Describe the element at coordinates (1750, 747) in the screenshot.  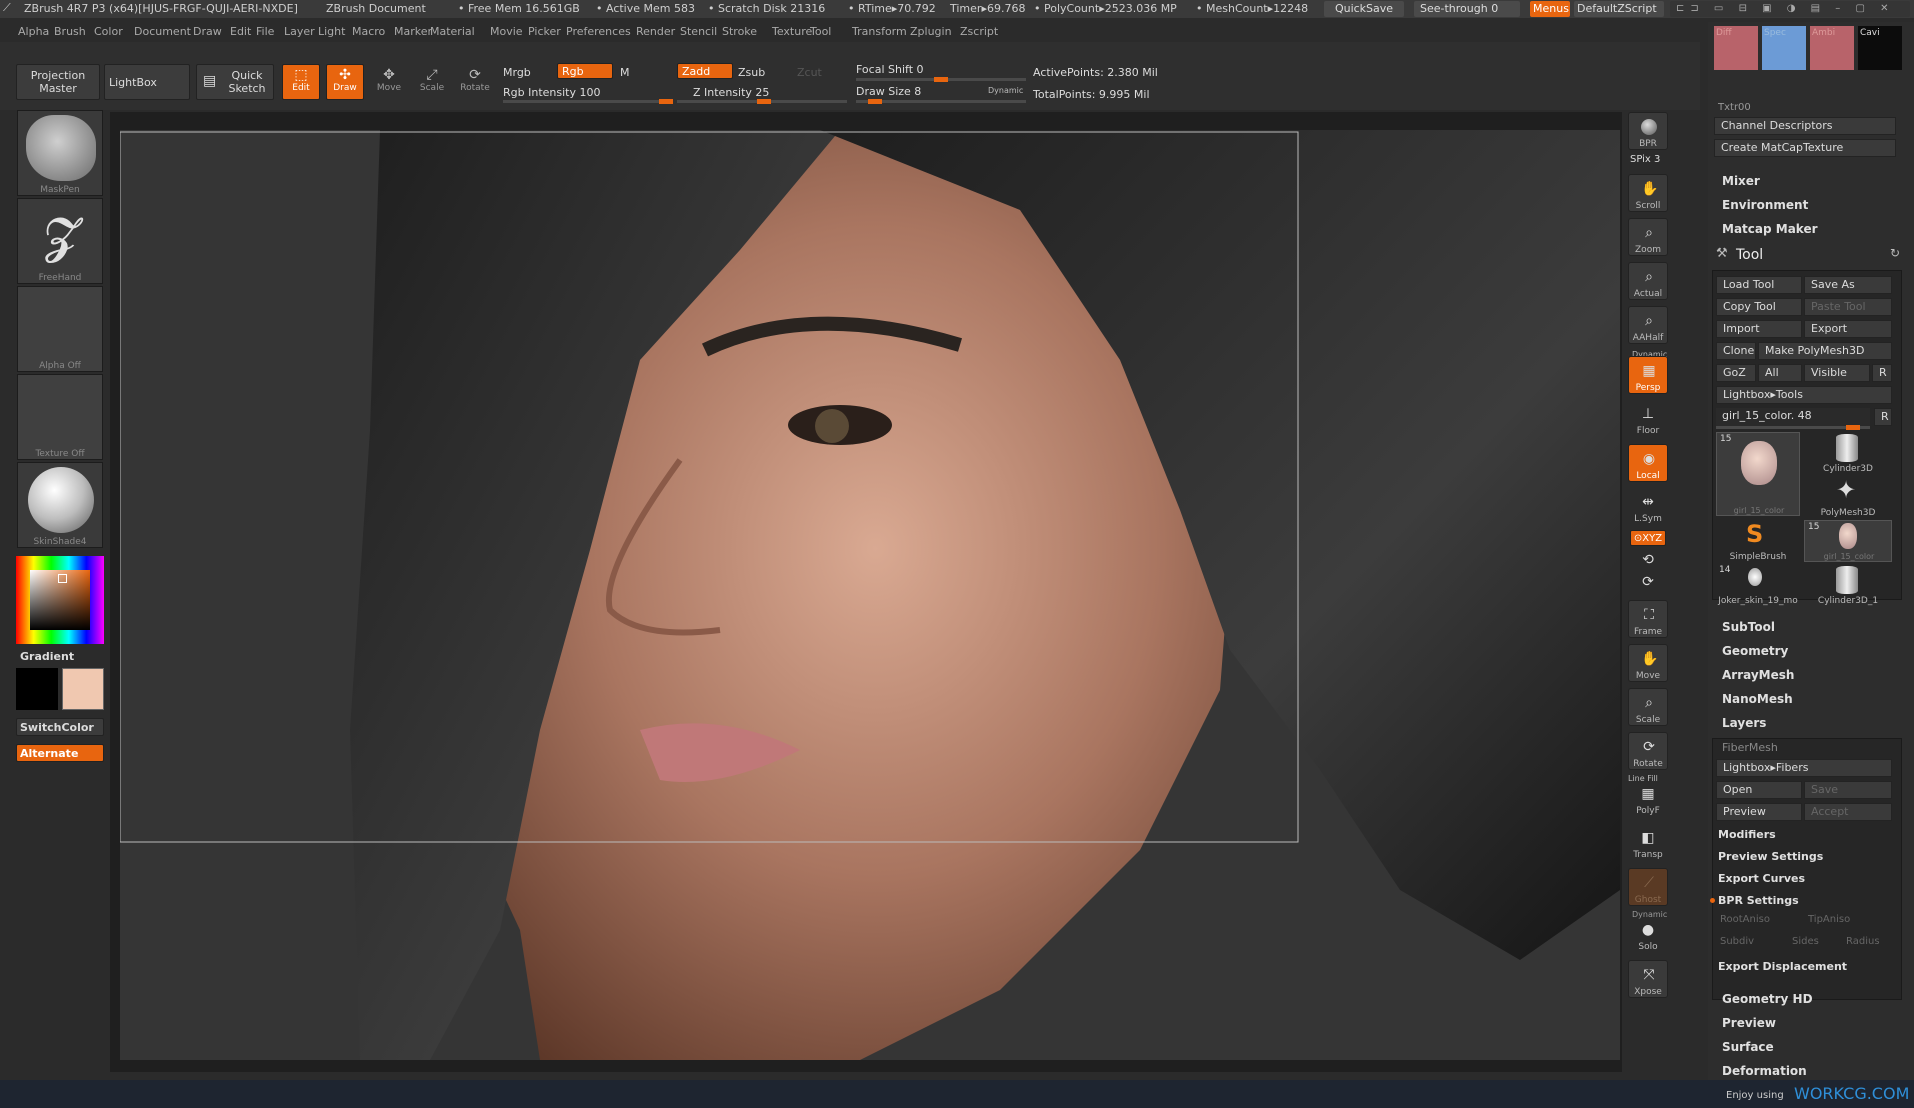
I see `fibermesh-menu: FiberMesh` at that location.